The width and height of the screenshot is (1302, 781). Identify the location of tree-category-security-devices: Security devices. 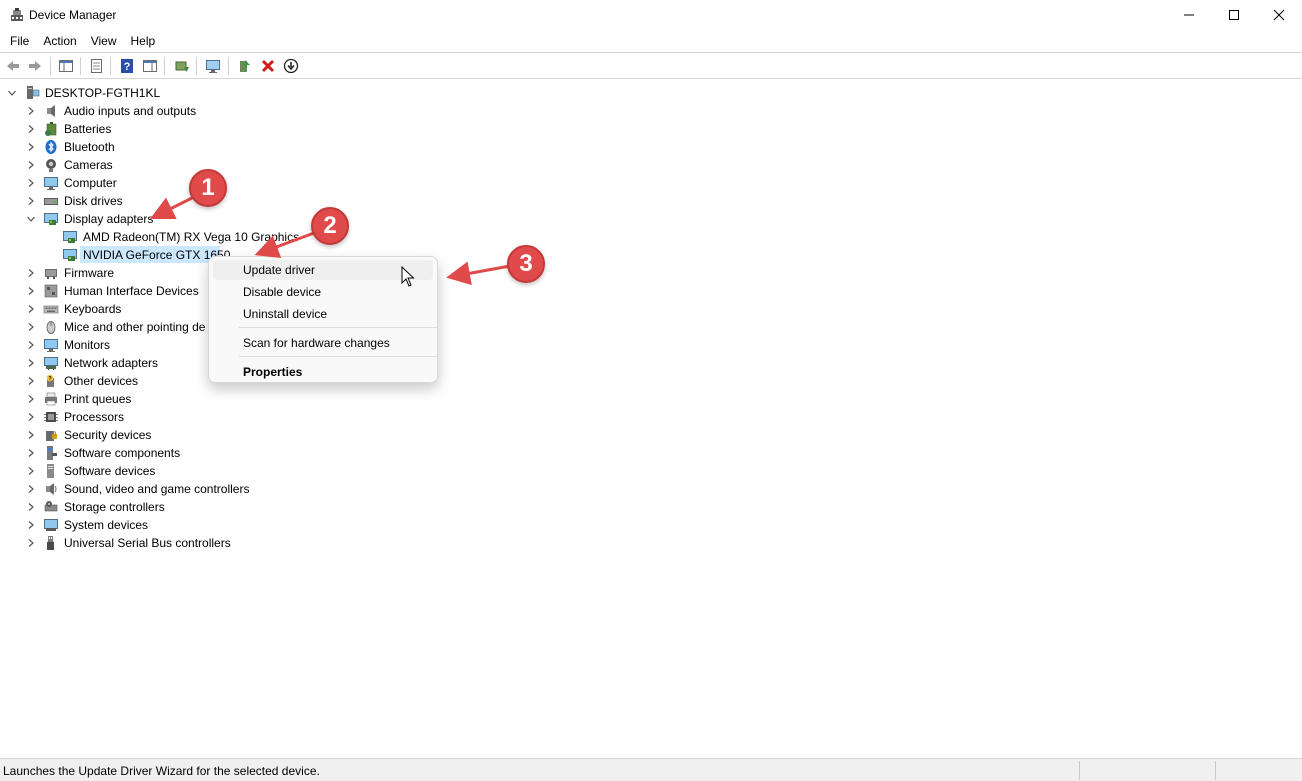
(300, 435).